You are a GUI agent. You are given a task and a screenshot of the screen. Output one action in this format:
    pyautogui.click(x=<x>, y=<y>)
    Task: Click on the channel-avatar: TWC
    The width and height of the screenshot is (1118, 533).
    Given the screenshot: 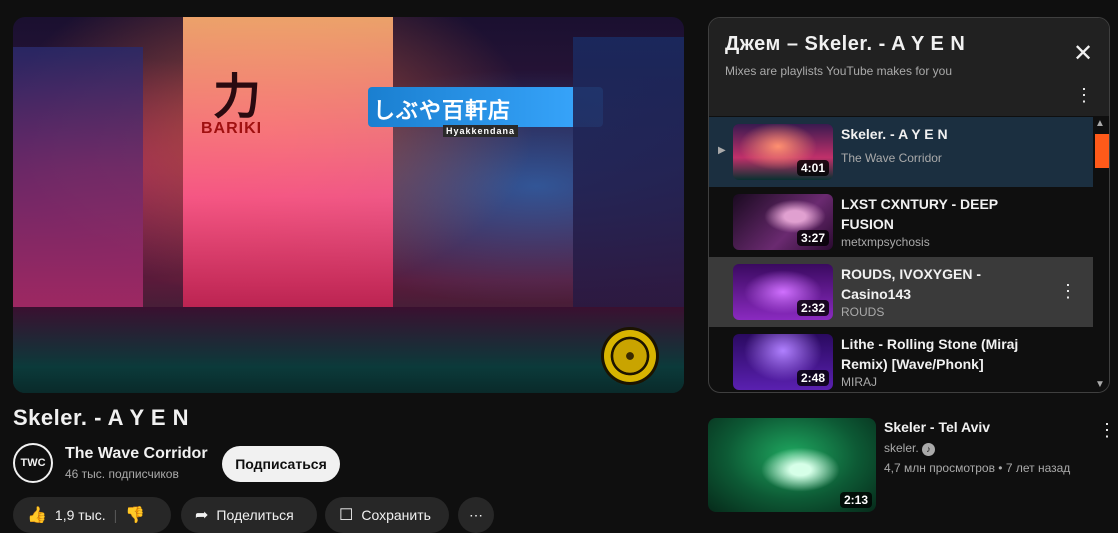 What is the action you would take?
    pyautogui.click(x=33, y=463)
    